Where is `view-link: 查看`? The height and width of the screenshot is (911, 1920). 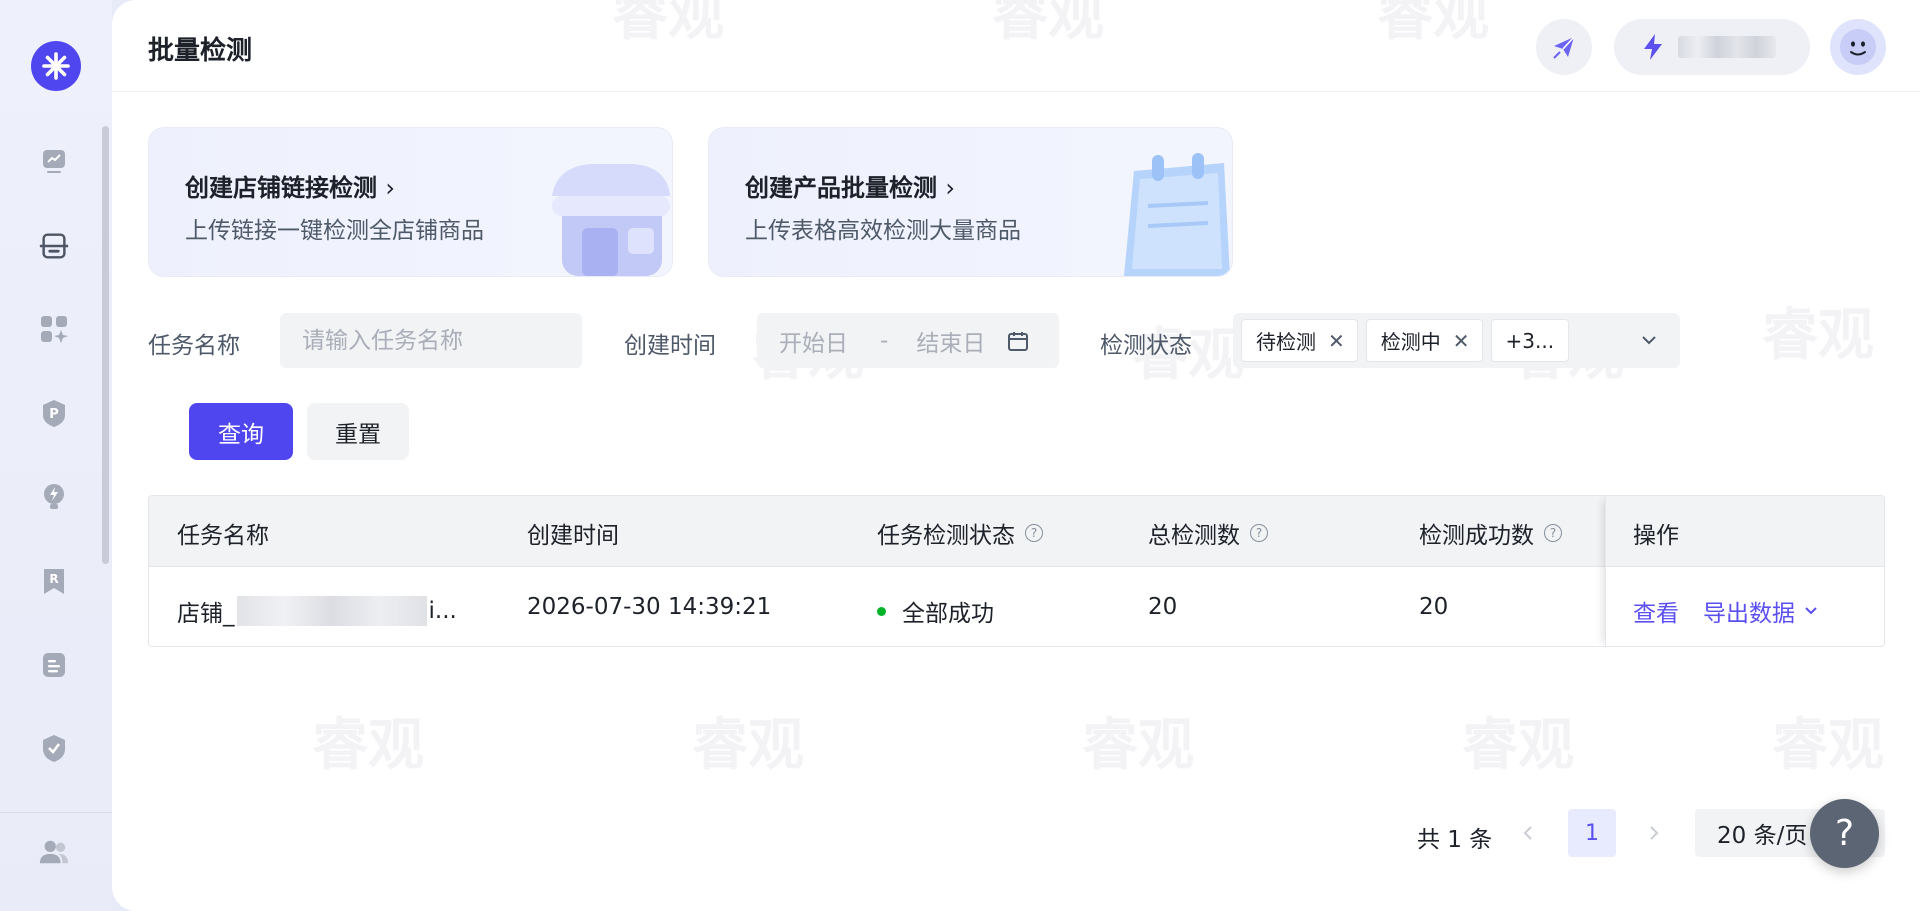
view-link: 查看 is located at coordinates (1656, 611).